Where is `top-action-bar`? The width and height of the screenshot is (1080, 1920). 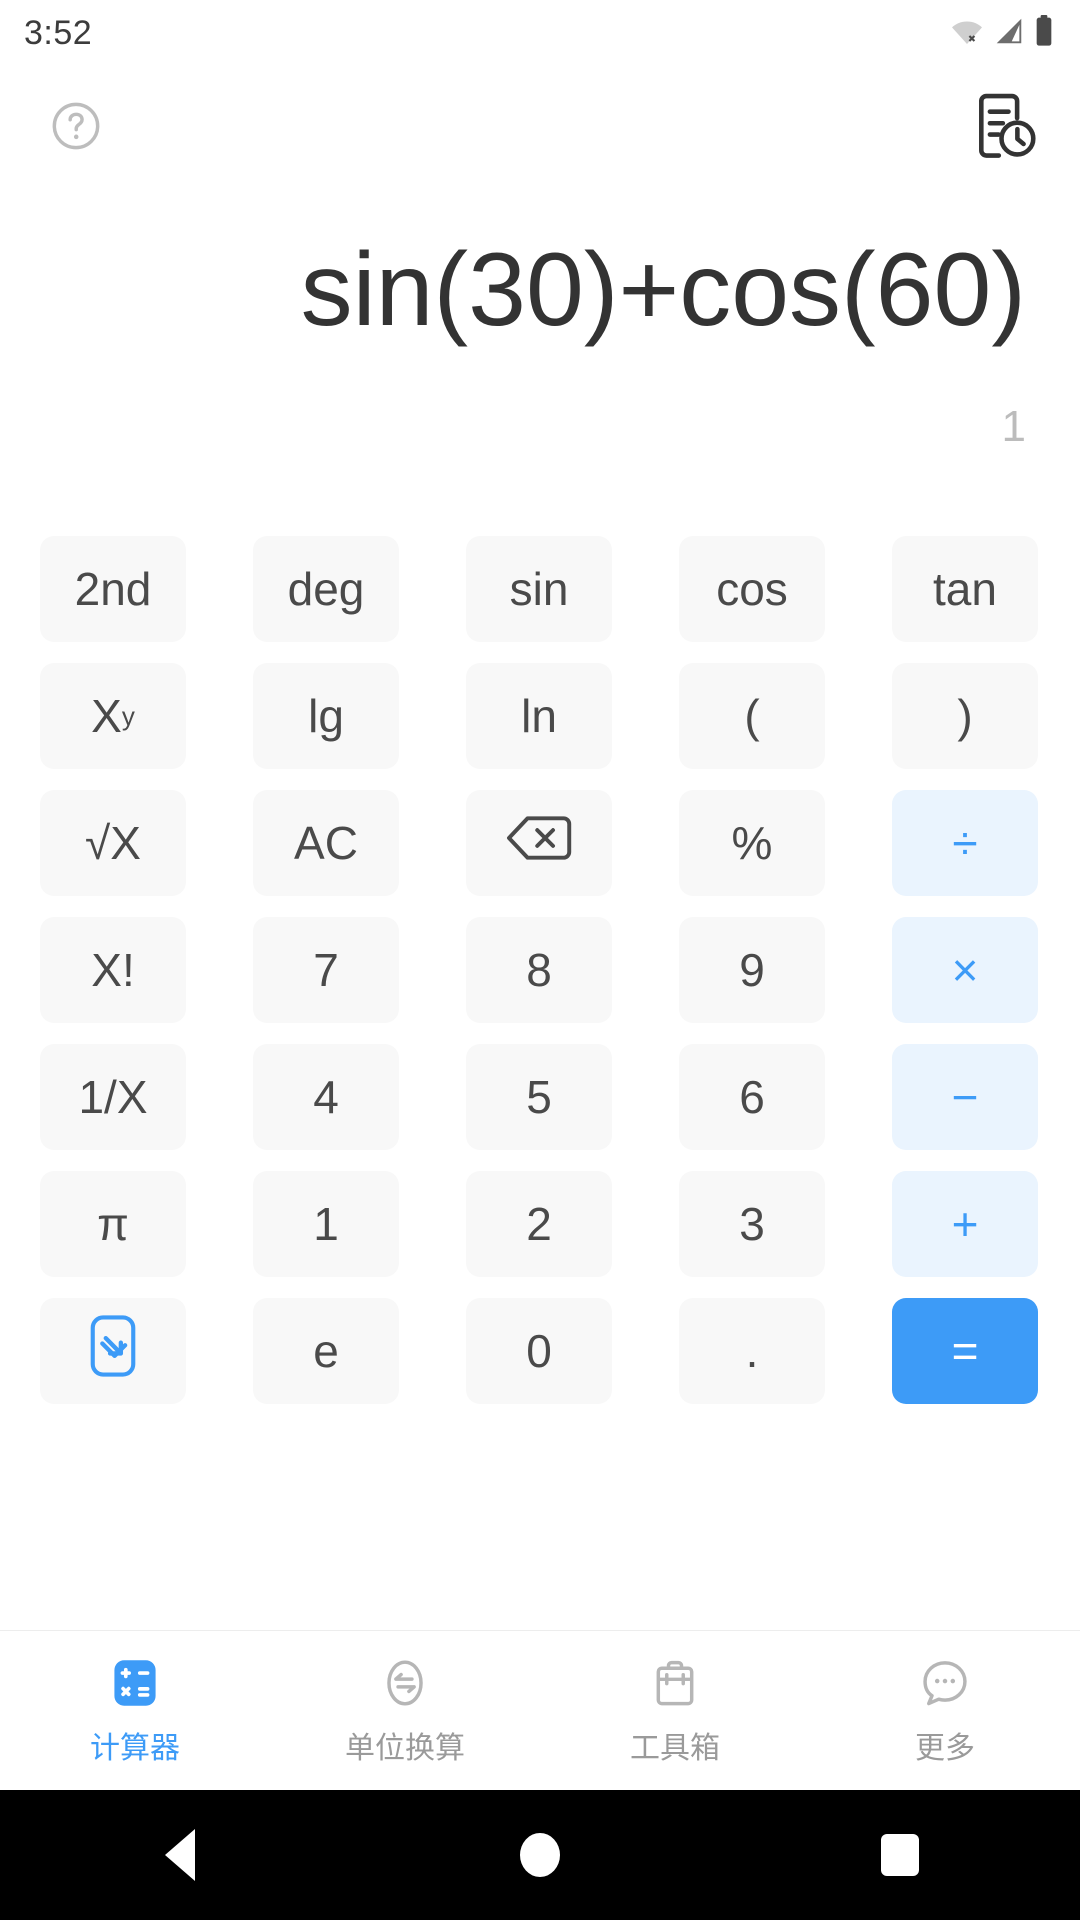
top-action-bar is located at coordinates (540, 128).